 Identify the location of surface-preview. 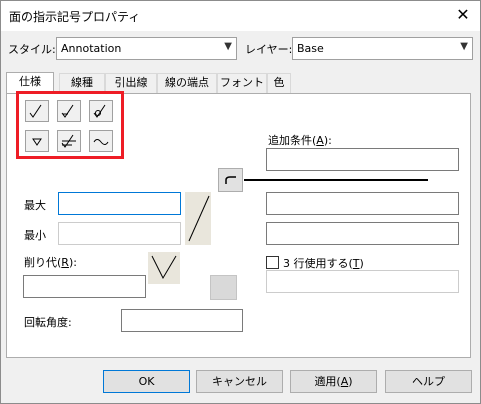
(198, 218).